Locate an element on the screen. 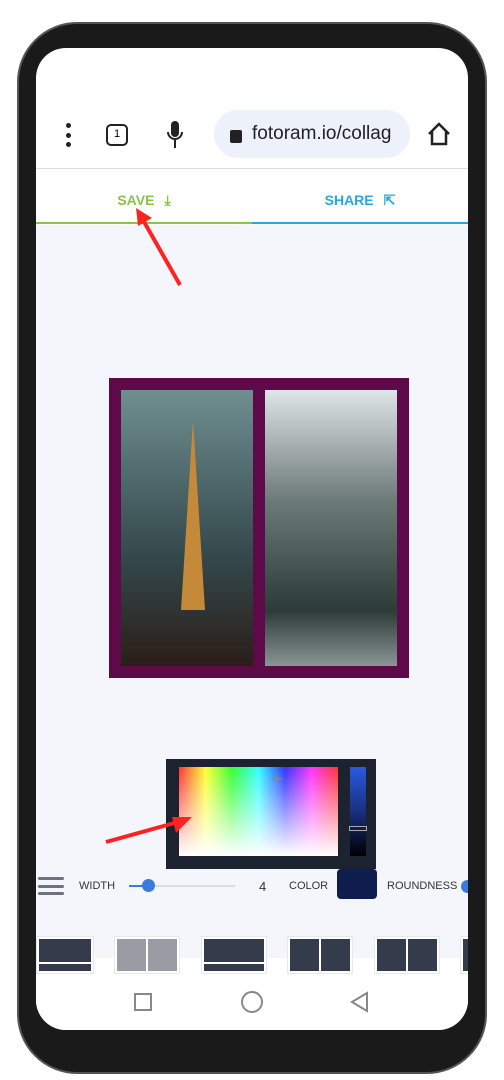 This screenshot has height=1080, width=504. annotation-arrows is located at coordinates (148, 526).